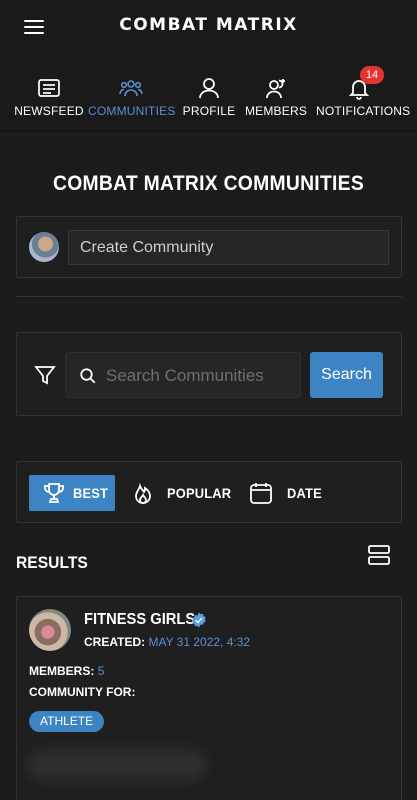  Describe the element at coordinates (261, 493) in the screenshot. I see `calendar-icon` at that location.